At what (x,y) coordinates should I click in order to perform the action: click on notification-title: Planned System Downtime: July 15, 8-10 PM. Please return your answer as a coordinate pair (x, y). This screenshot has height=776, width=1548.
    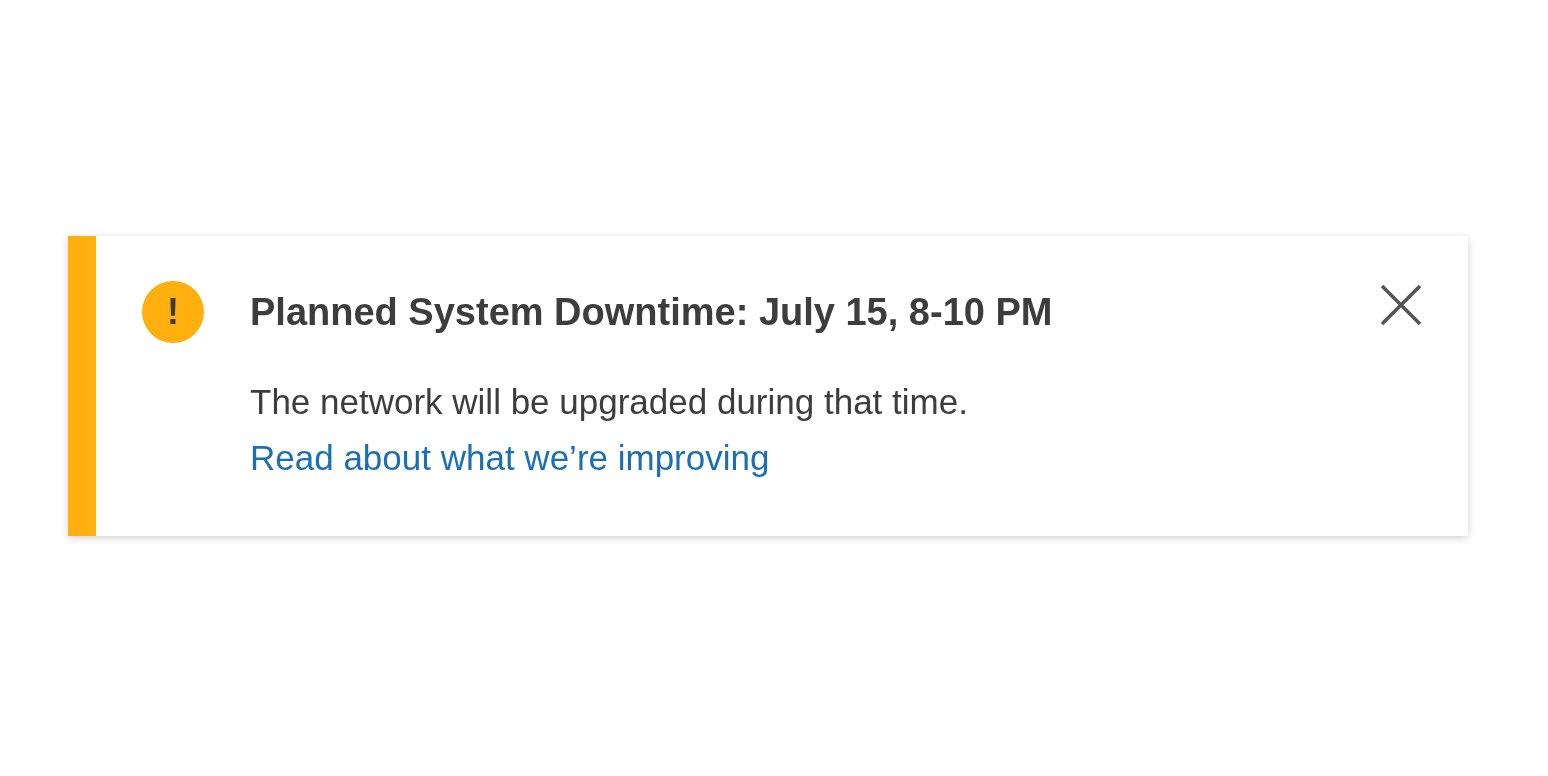
    Looking at the image, I should click on (652, 312).